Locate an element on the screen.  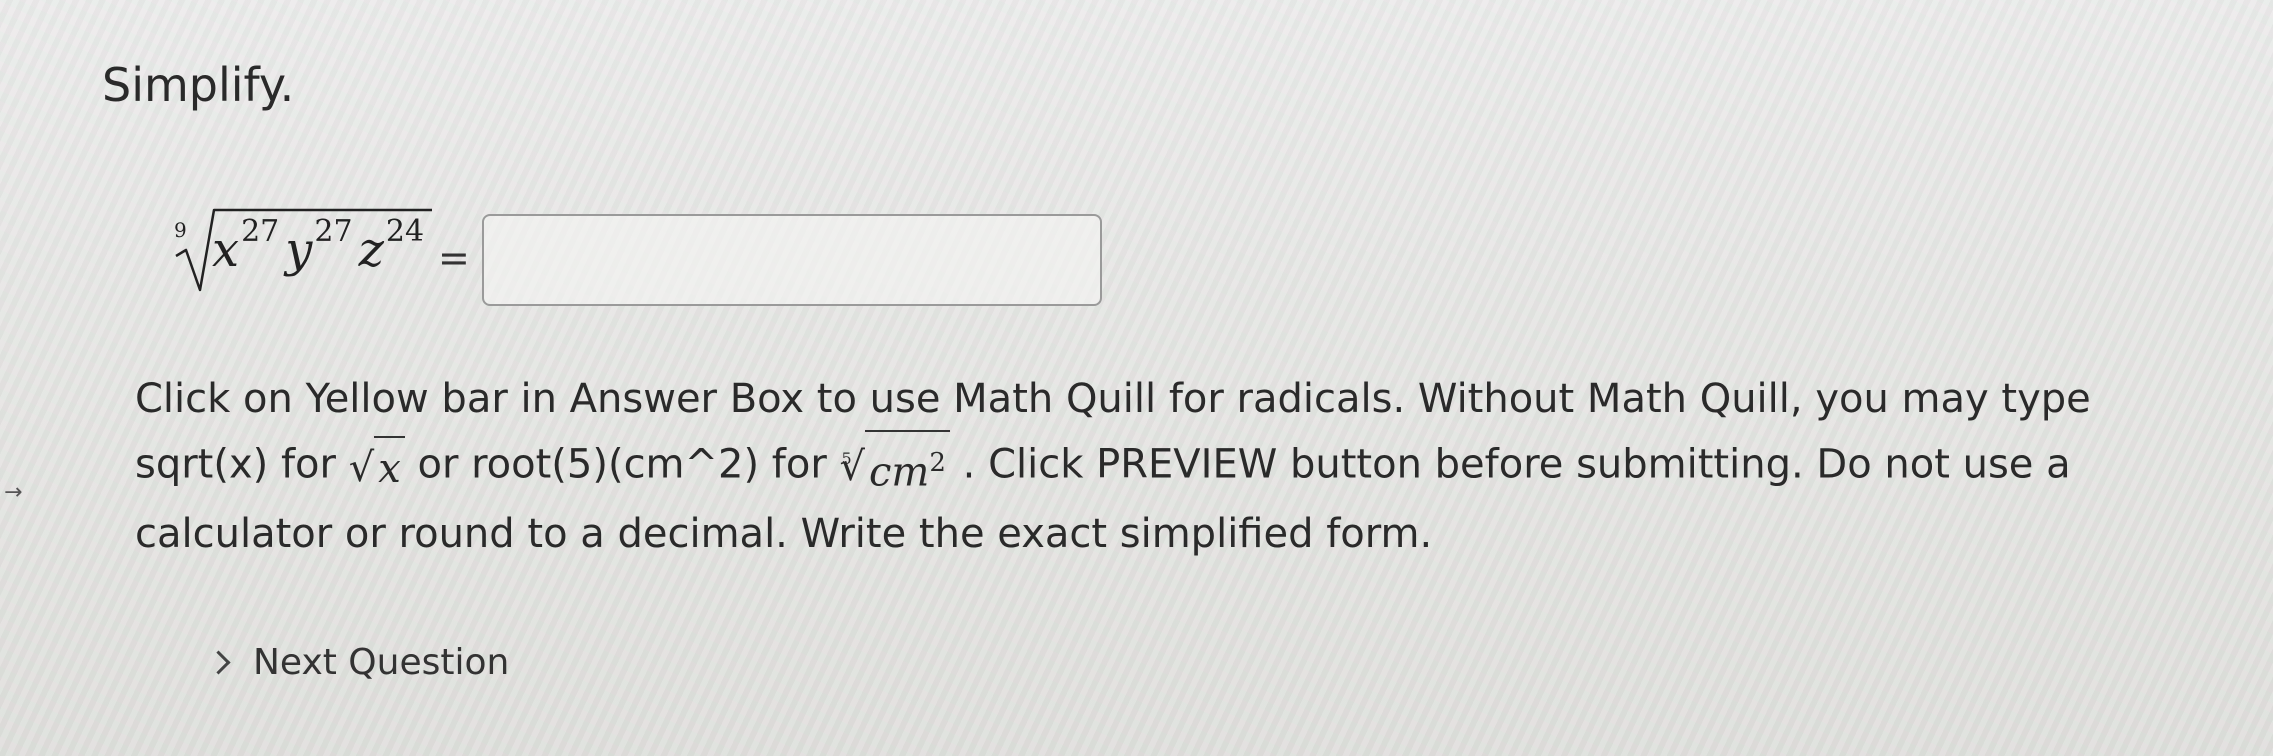
chevron-right-icon is located at coordinates (218, 662).